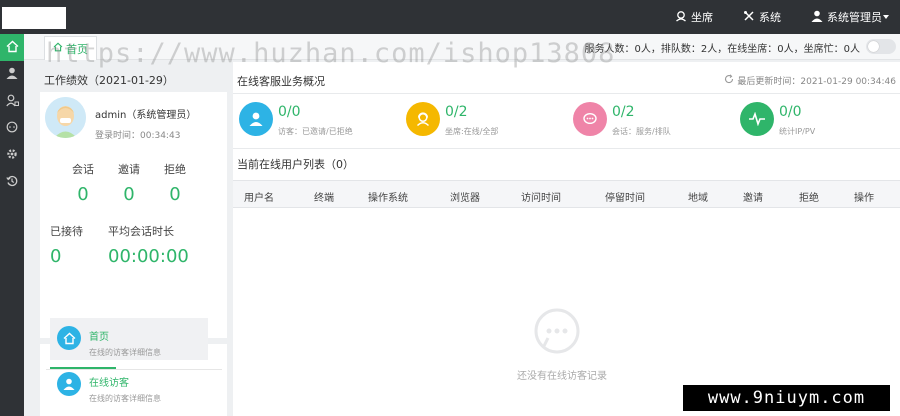 This screenshot has height=416, width=900. What do you see at coordinates (175, 169) in the screenshot?
I see `stat-reject-label: 拒绝` at bounding box center [175, 169].